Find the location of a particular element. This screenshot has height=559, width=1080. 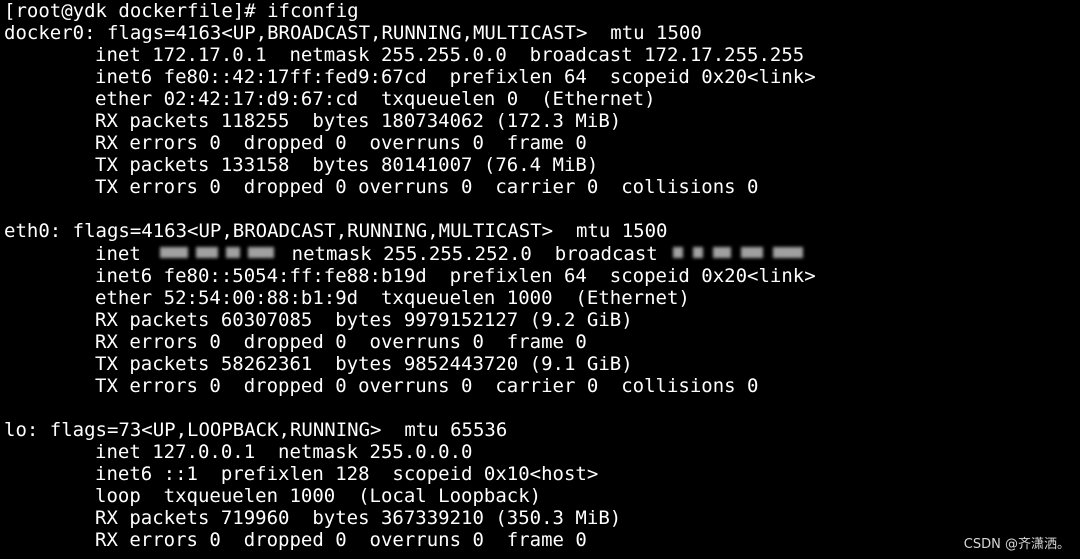

lo-loop: loop txqueuelen 1000 (Local Loopback) is located at coordinates (318, 496).